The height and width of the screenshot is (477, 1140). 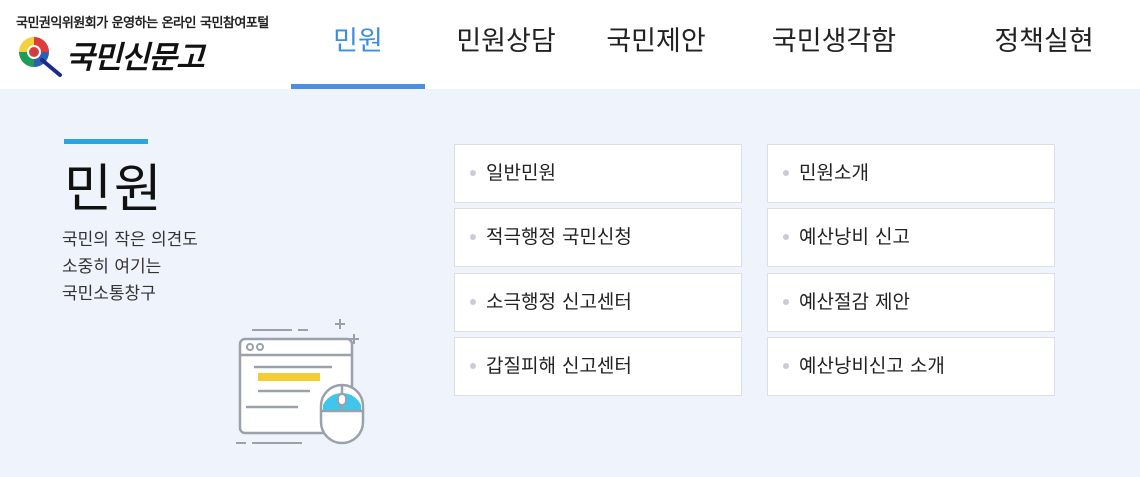 I want to click on menu-item-label: 예산낭비신고 소개, so click(x=872, y=366).